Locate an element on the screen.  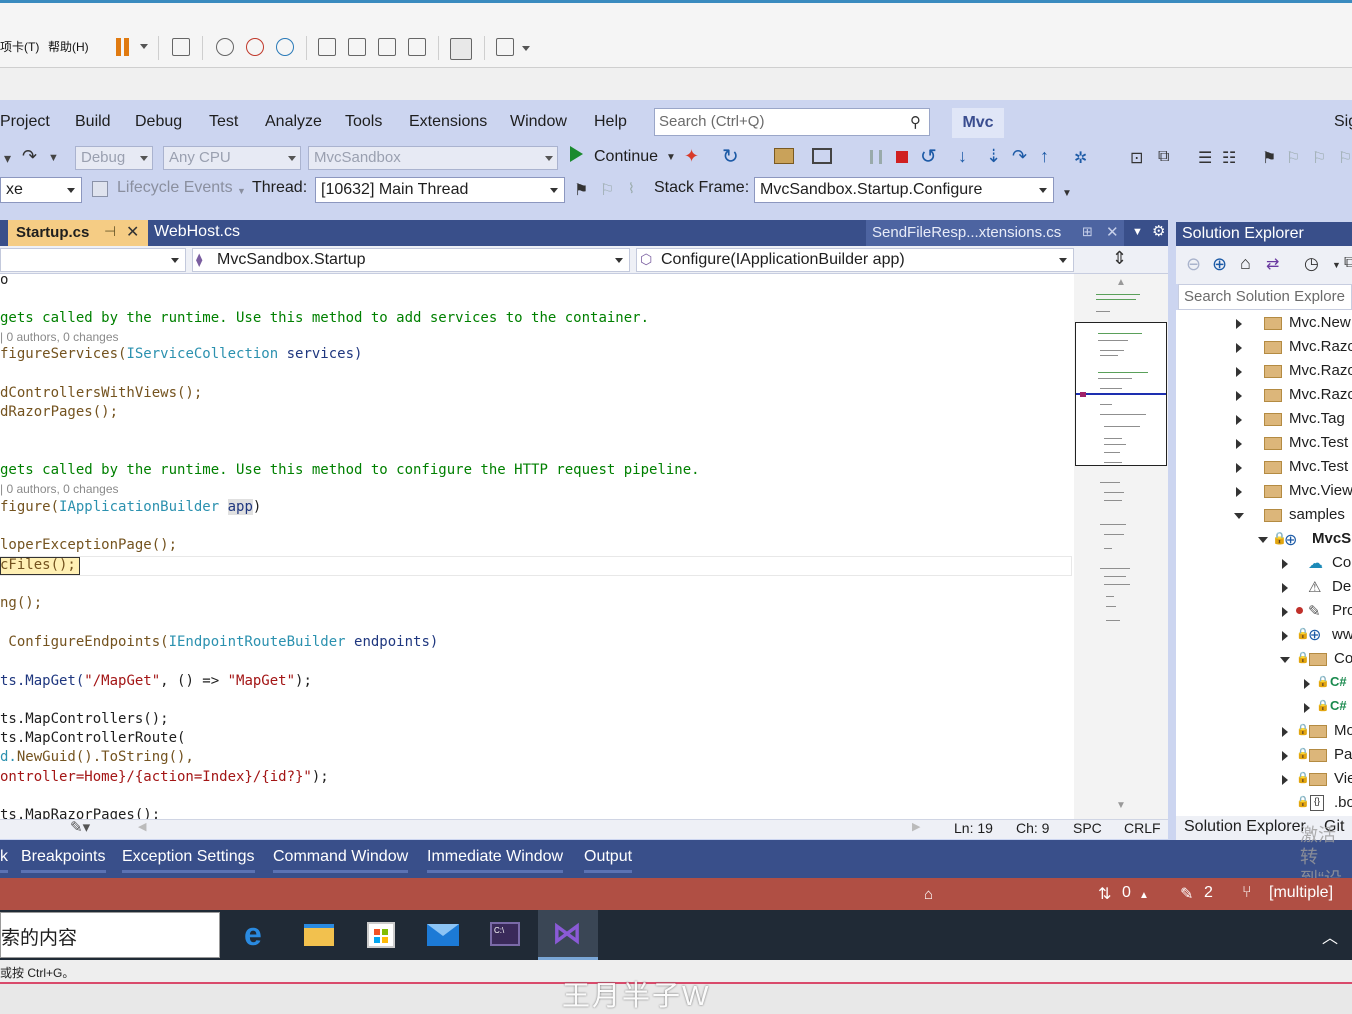
branch-name: [multiple] is located at coordinates (1301, 893).